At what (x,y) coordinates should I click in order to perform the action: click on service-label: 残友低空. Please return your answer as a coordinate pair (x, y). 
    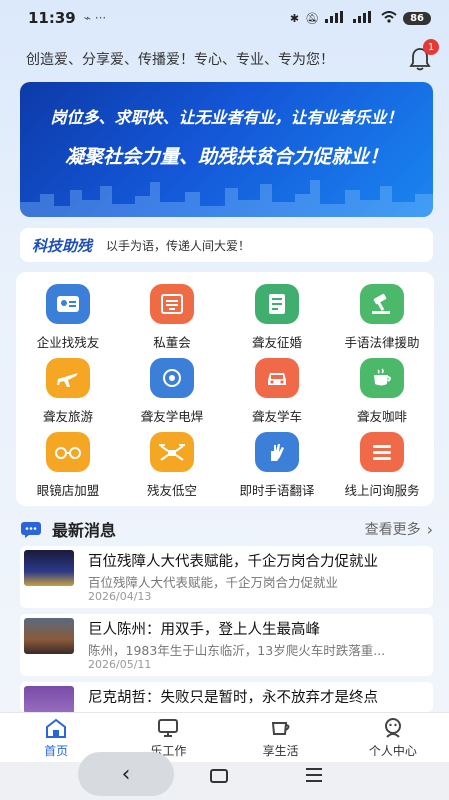
    Looking at the image, I should click on (171, 490).